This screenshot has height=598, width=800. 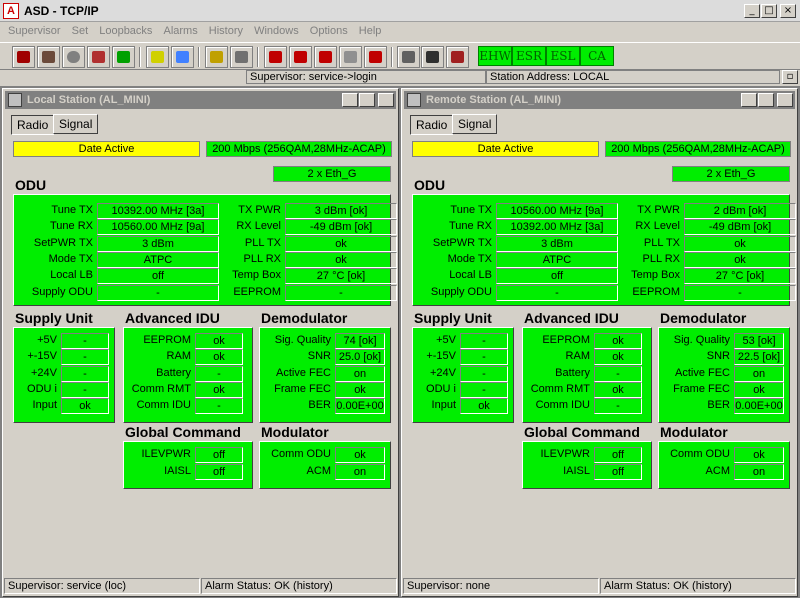 I want to click on menu-windows: Windows, so click(x=276, y=31).